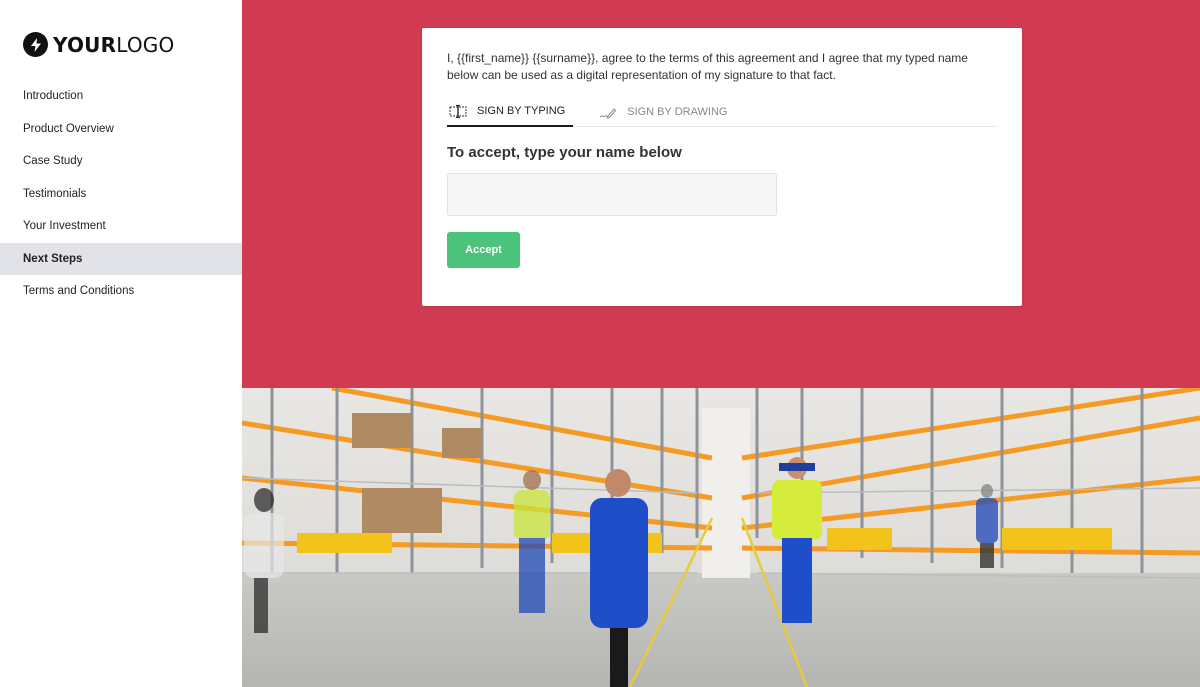  I want to click on text-cursor-box-icon, so click(458, 111).